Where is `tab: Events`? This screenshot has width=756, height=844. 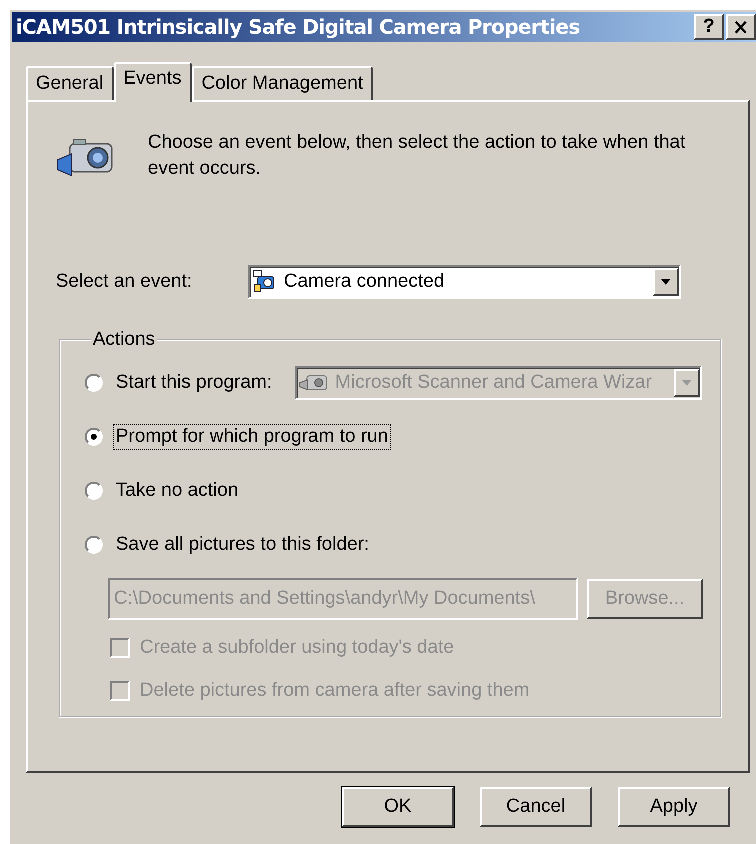 tab: Events is located at coordinates (153, 82).